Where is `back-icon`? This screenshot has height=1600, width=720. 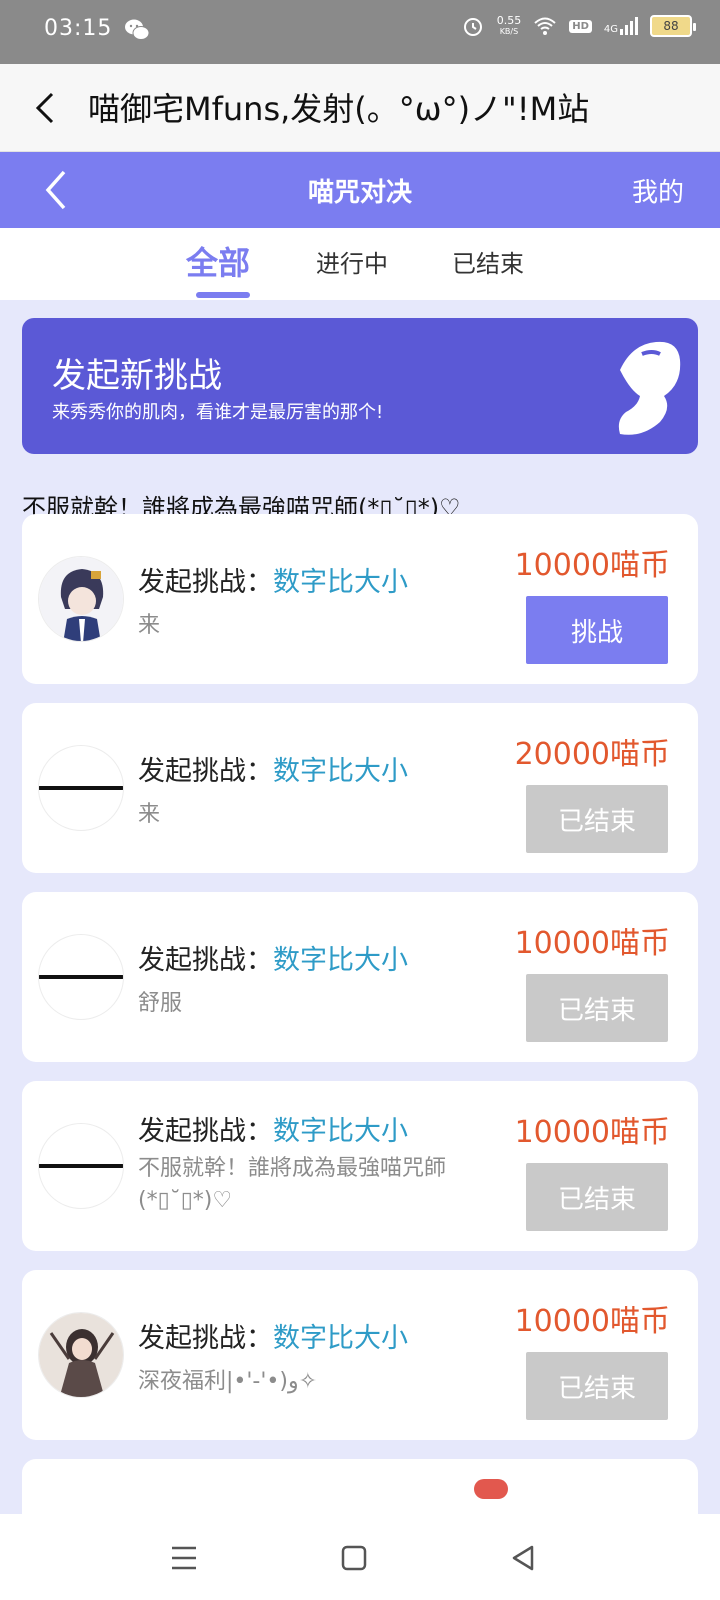 back-icon is located at coordinates (524, 1558).